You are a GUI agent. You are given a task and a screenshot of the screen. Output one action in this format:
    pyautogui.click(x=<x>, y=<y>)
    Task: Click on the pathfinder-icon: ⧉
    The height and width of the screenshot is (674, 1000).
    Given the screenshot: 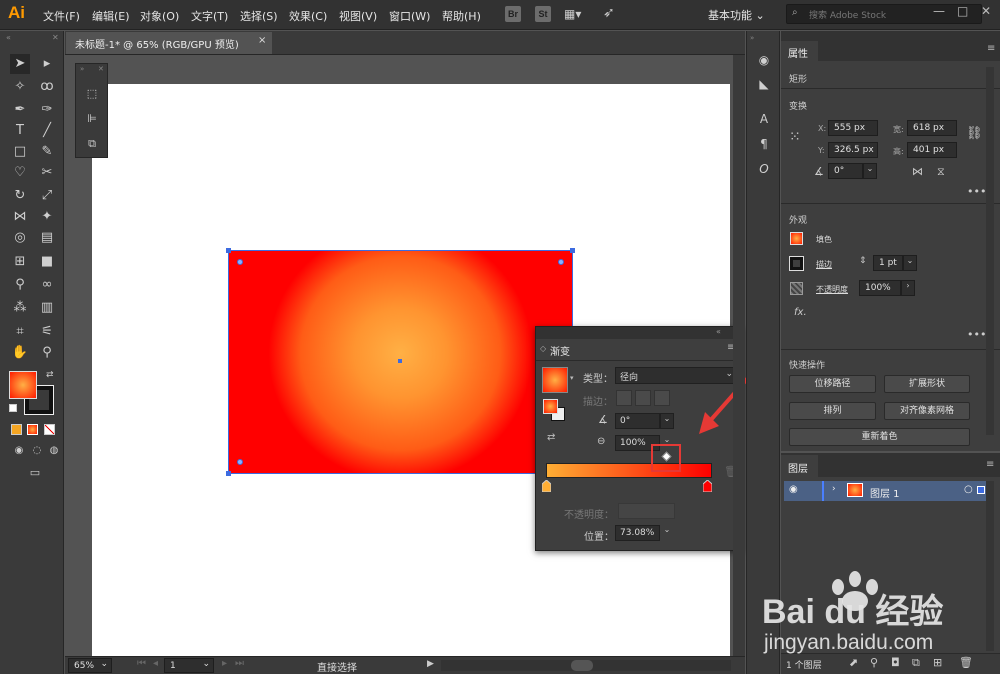 What is the action you would take?
    pyautogui.click(x=92, y=144)
    